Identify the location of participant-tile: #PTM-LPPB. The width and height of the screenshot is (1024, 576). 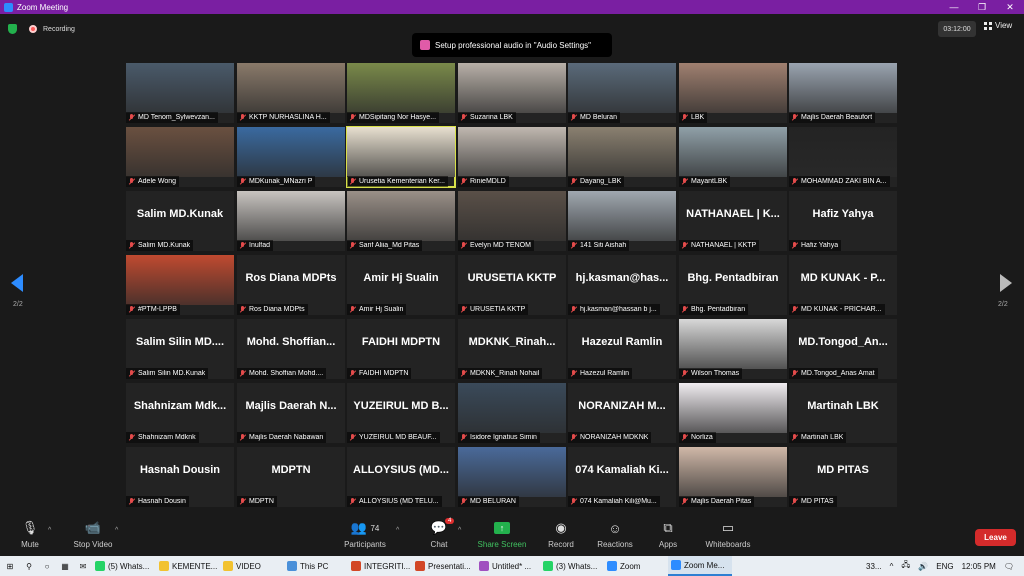
(180, 285).